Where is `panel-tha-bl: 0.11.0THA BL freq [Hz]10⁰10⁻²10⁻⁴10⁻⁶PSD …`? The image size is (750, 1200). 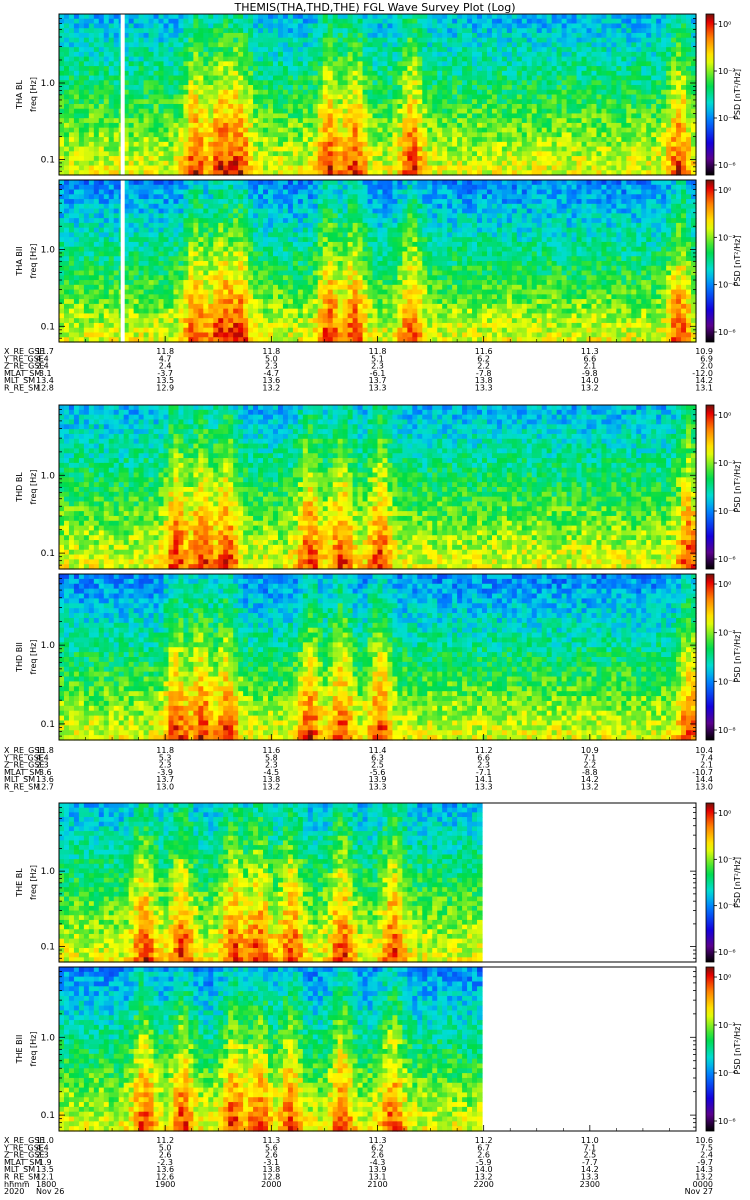
panel-tha-bl: 0.11.0THA BL freq [Hz]10⁰10⁻²10⁻⁴10⁻⁶PSD … is located at coordinates (378, 95).